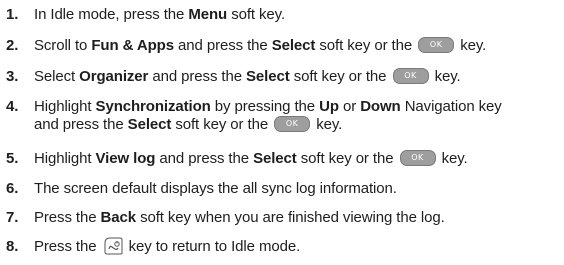  What do you see at coordinates (12, 106) in the screenshot?
I see `step-number: 4.` at bounding box center [12, 106].